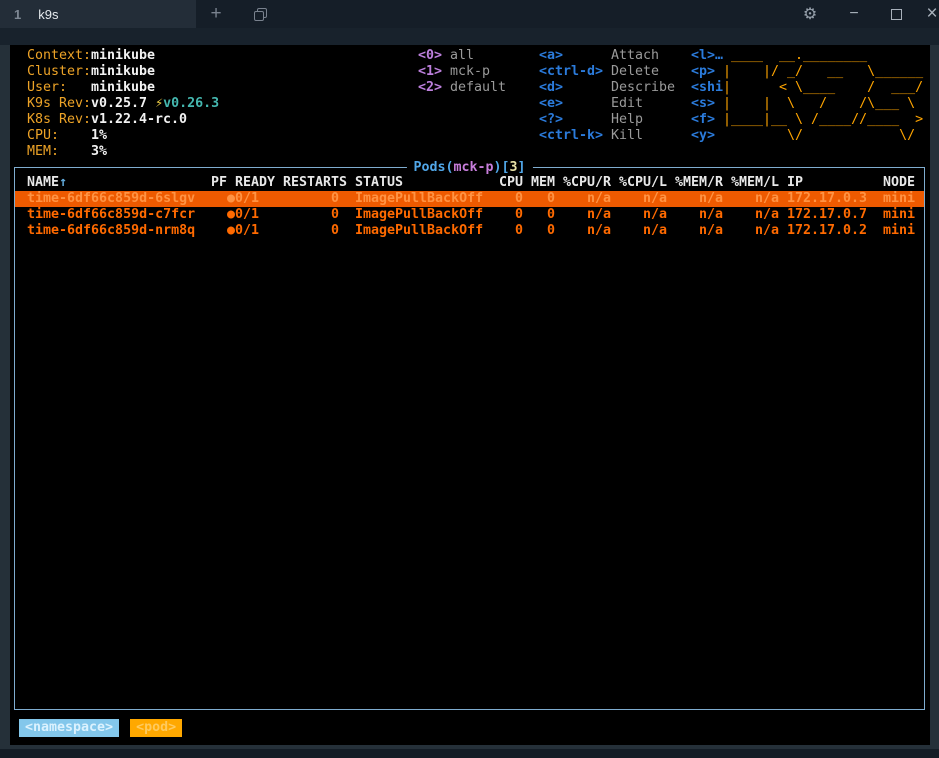  Describe the element at coordinates (521, 167) in the screenshot. I see `panel-title-suffix: ]` at that location.